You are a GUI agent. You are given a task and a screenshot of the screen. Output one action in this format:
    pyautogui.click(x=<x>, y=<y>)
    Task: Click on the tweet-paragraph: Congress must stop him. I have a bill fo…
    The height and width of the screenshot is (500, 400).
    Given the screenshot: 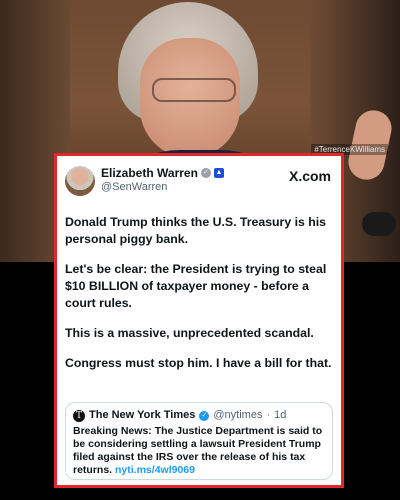 What is the action you would take?
    pyautogui.click(x=198, y=363)
    